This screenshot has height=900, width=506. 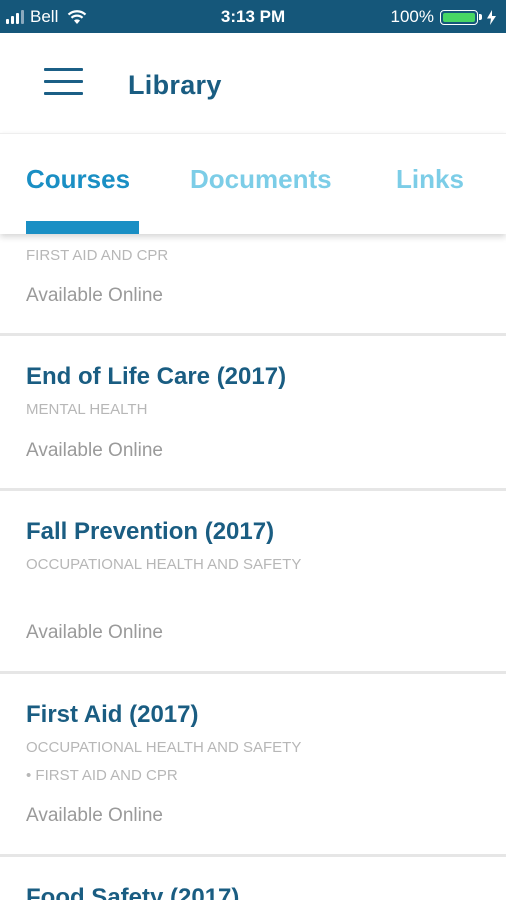 What do you see at coordinates (112, 714) in the screenshot?
I see `course-title: First Aid (2017)` at bounding box center [112, 714].